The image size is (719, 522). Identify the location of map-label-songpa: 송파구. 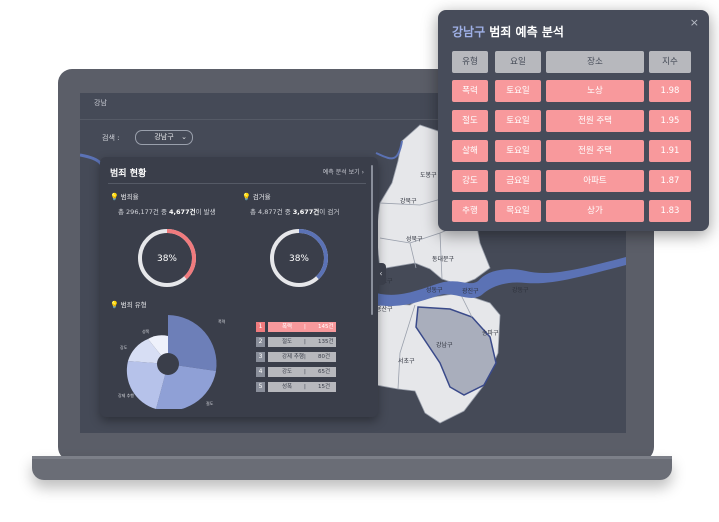
(490, 333).